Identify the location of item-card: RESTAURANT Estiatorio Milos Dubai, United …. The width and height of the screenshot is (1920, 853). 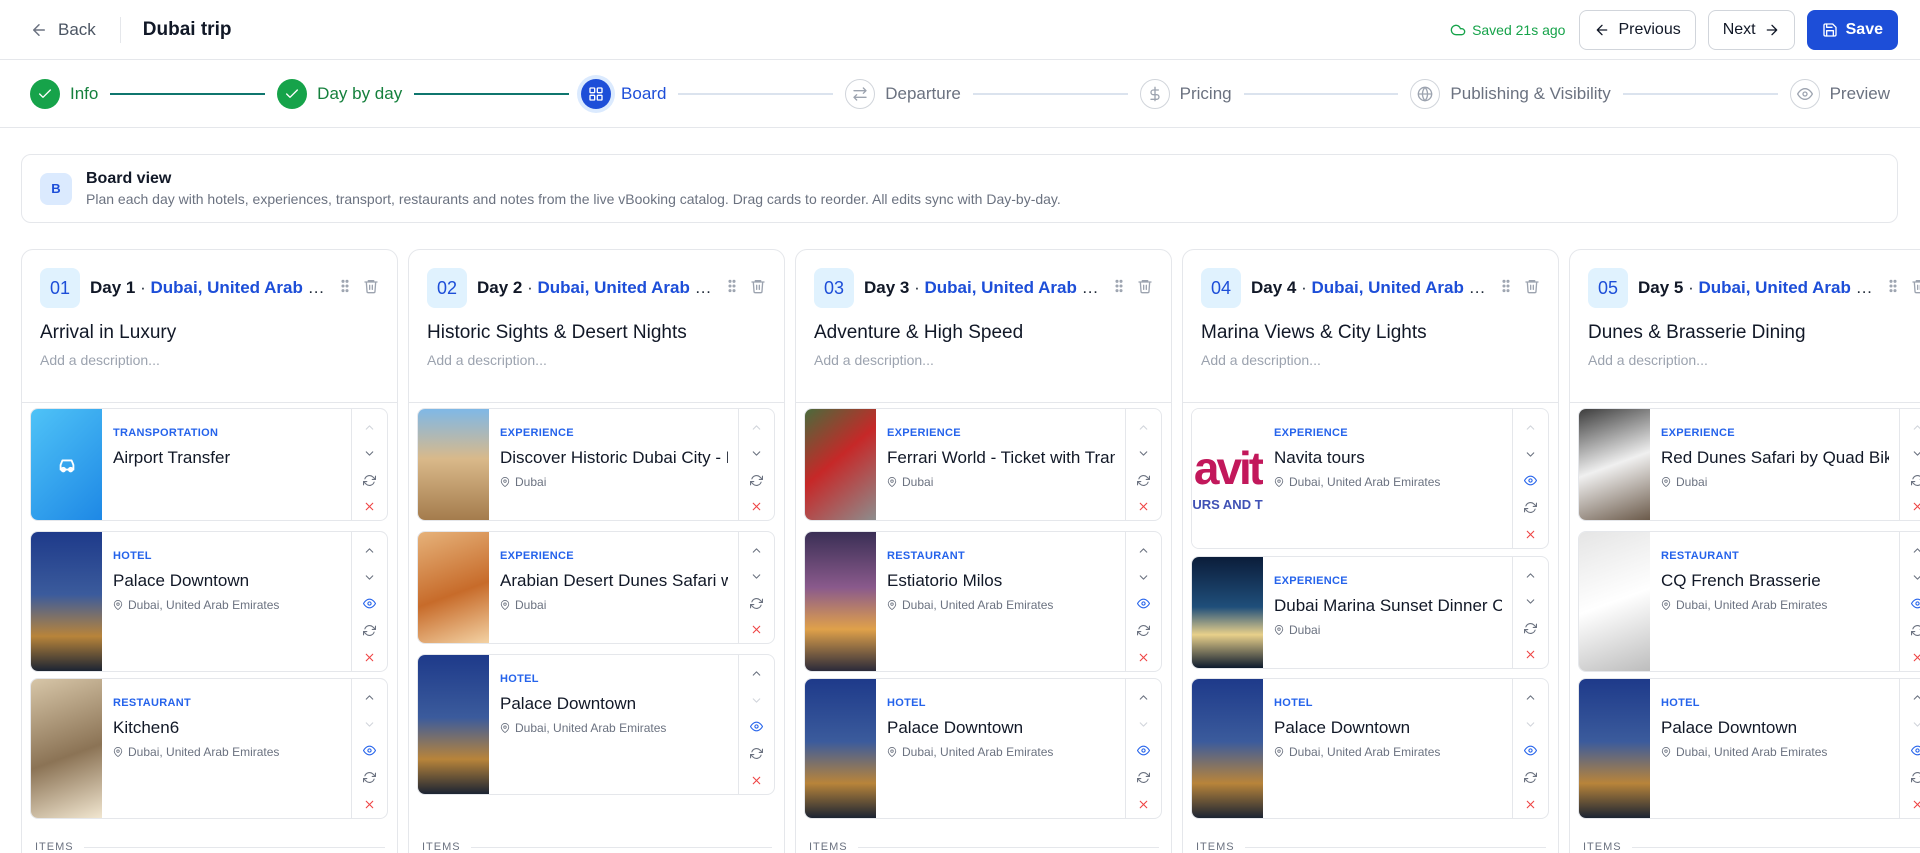
(983, 601).